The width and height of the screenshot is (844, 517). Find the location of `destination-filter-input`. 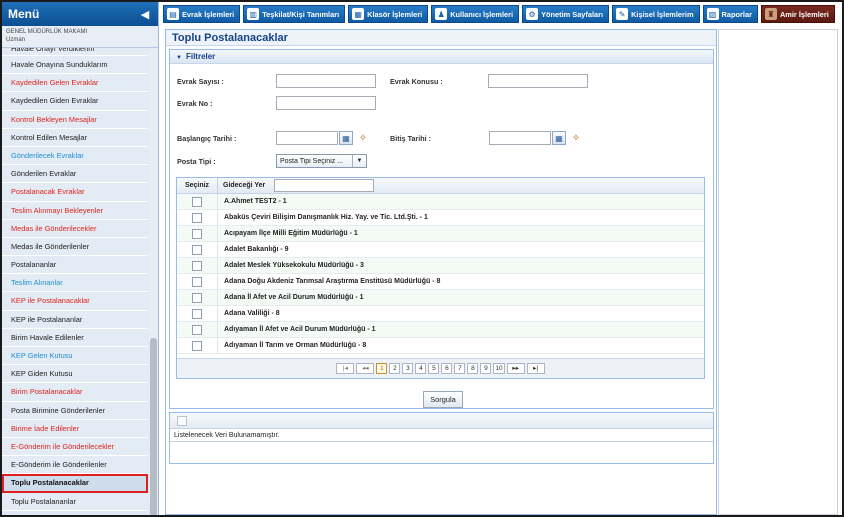

destination-filter-input is located at coordinates (324, 185).